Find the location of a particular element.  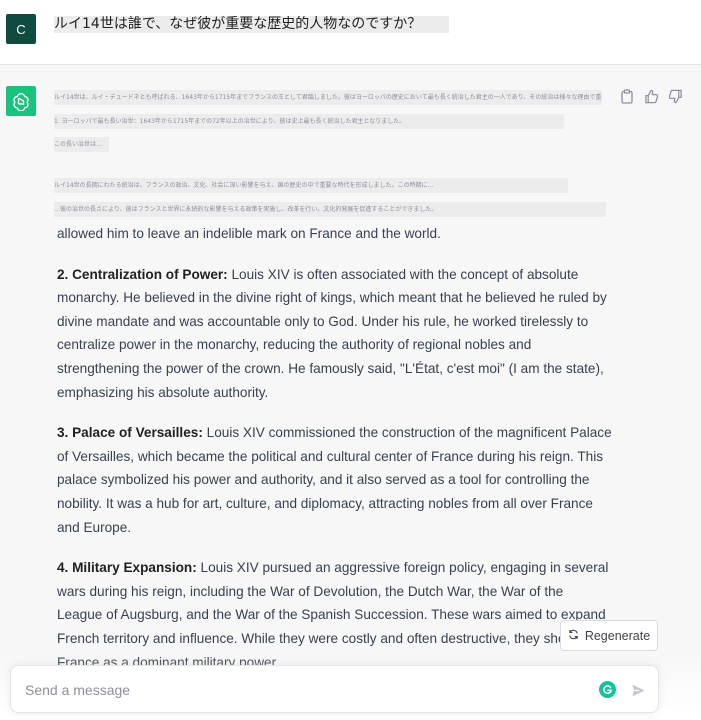

grammarly-icon is located at coordinates (607, 689).